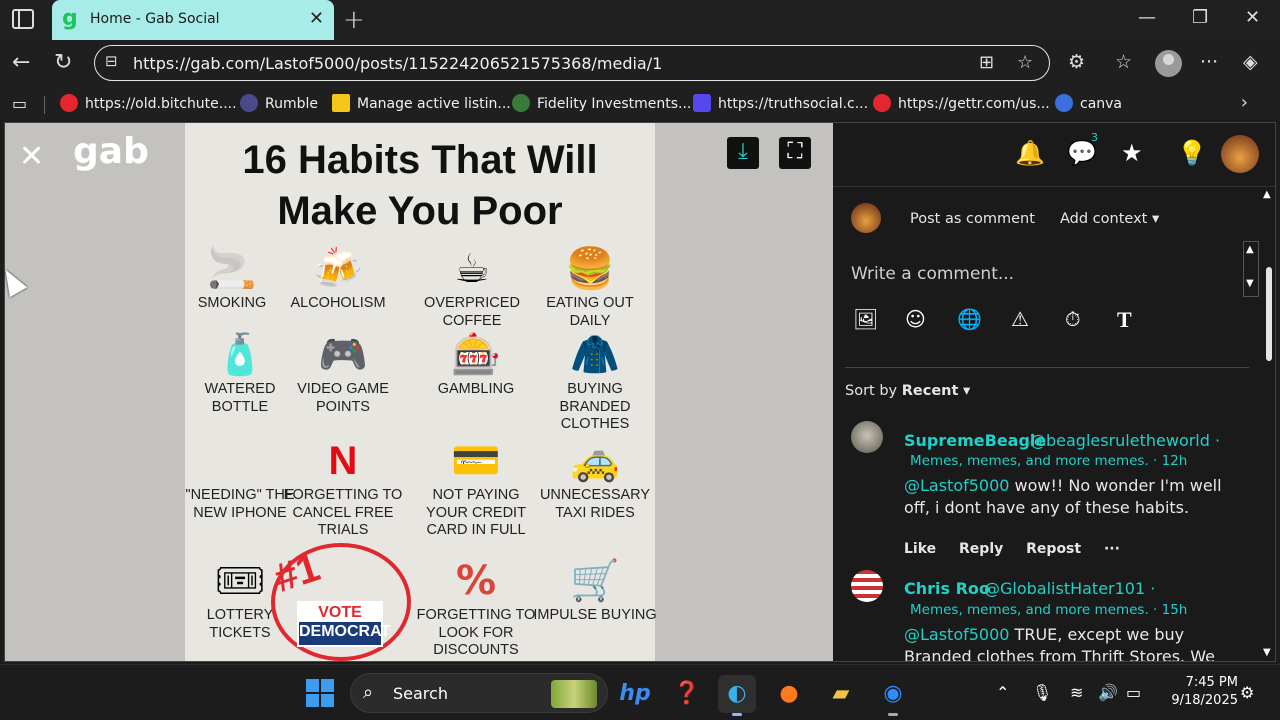 Image resolution: width=1280 pixels, height=720 pixels. I want to click on more-options-icon: ···, so click(1209, 62).